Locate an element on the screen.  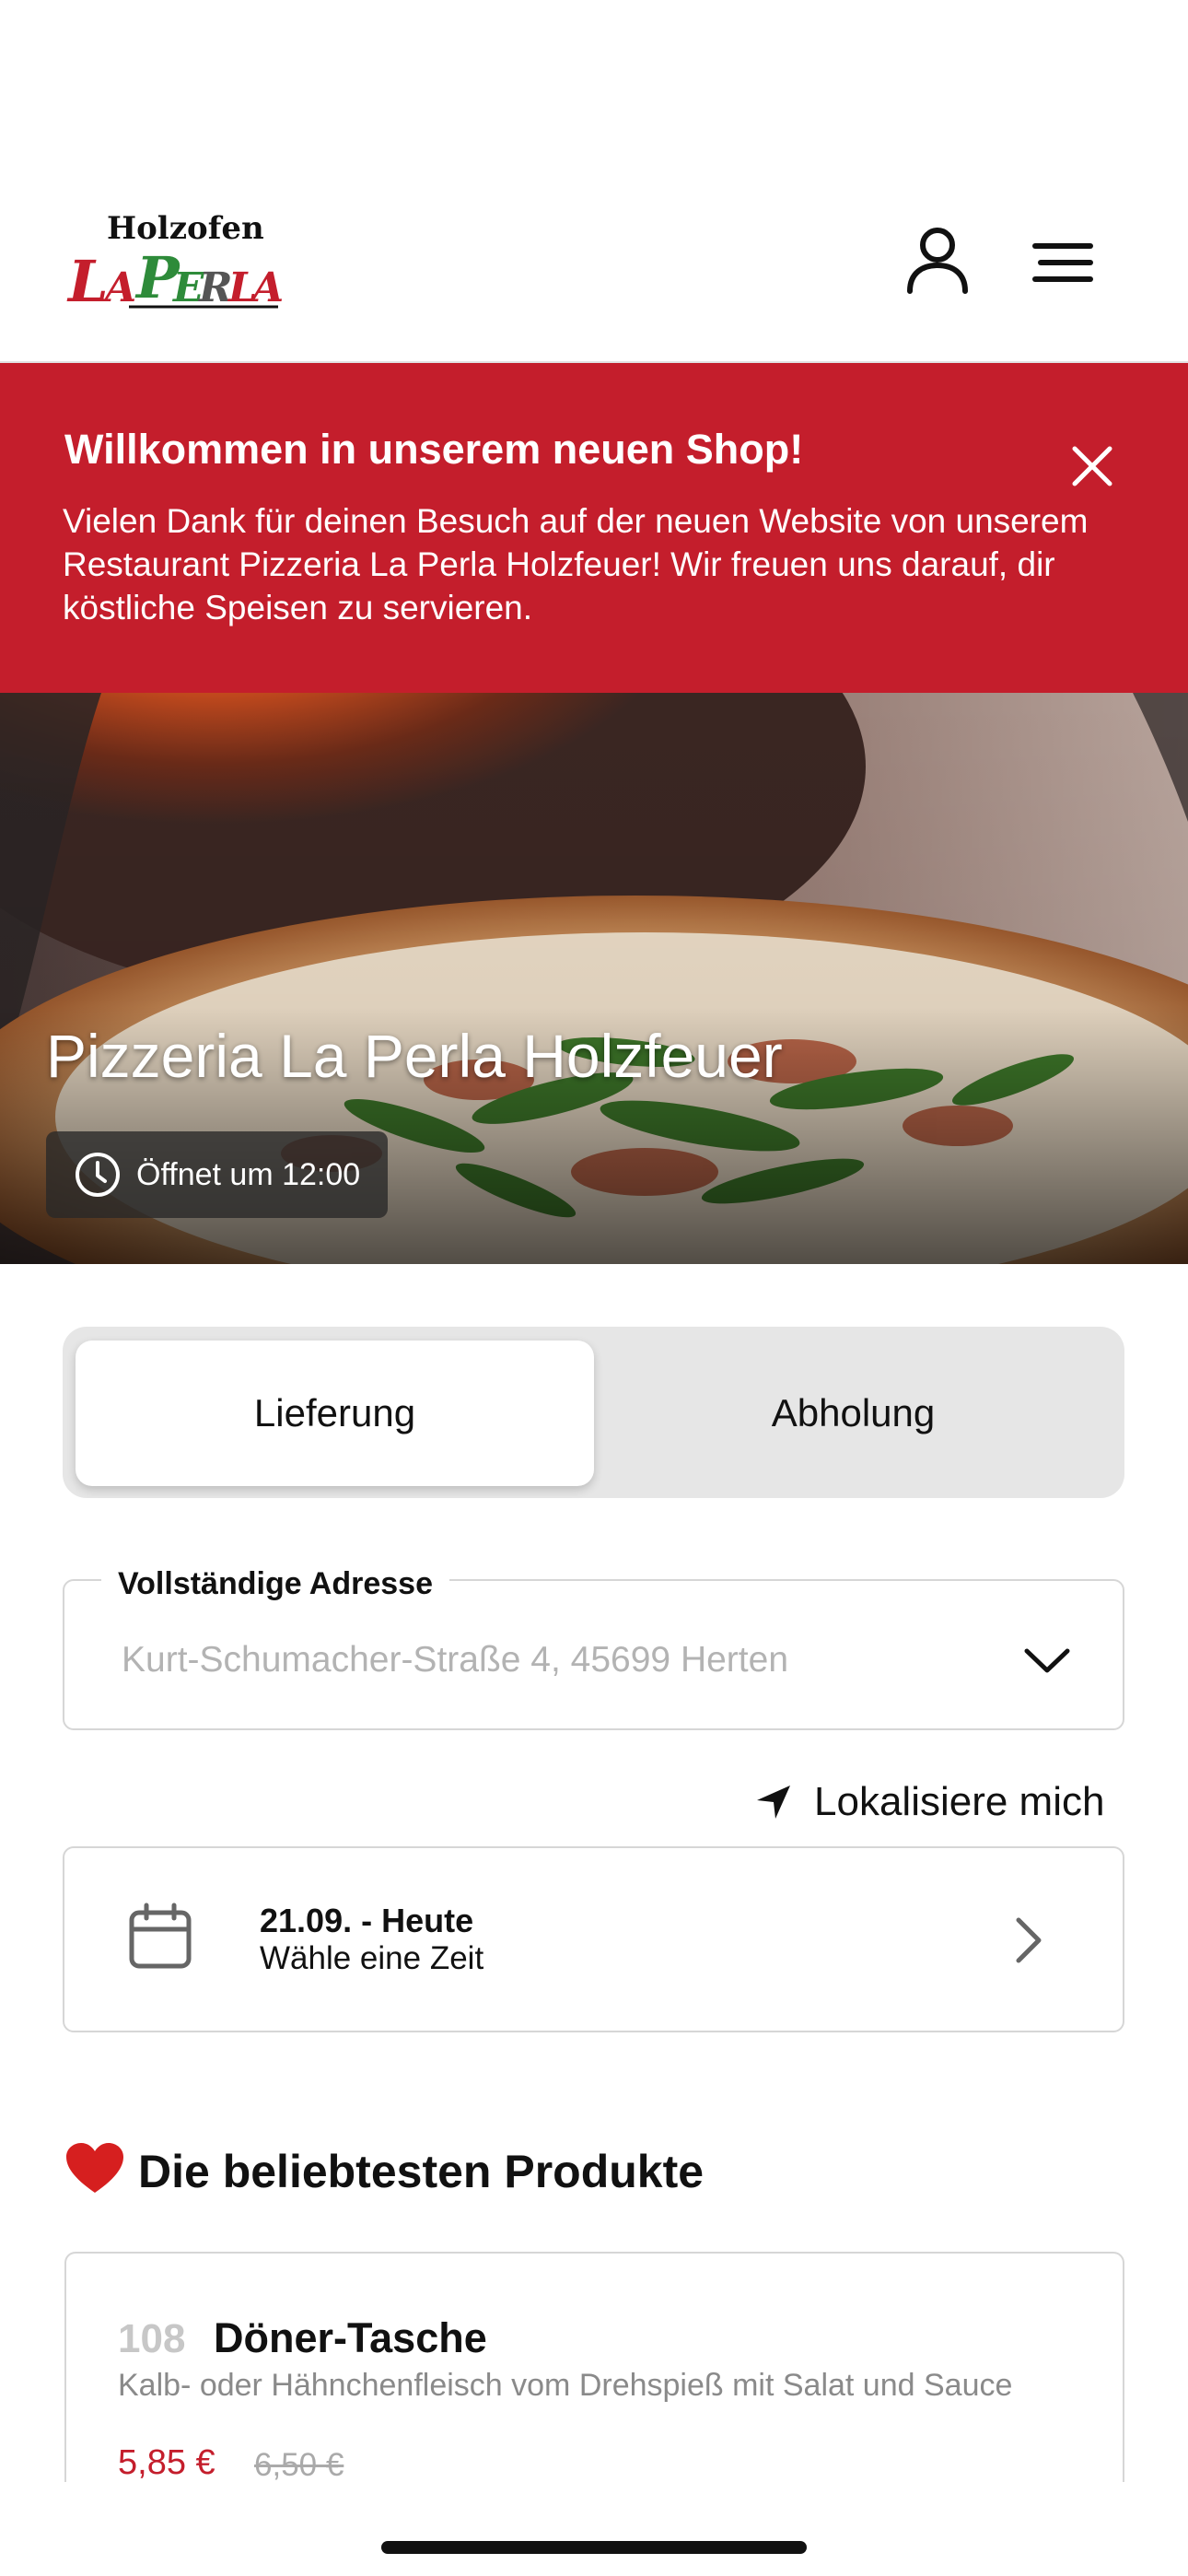
product-number: 108 is located at coordinates (152, 2338).